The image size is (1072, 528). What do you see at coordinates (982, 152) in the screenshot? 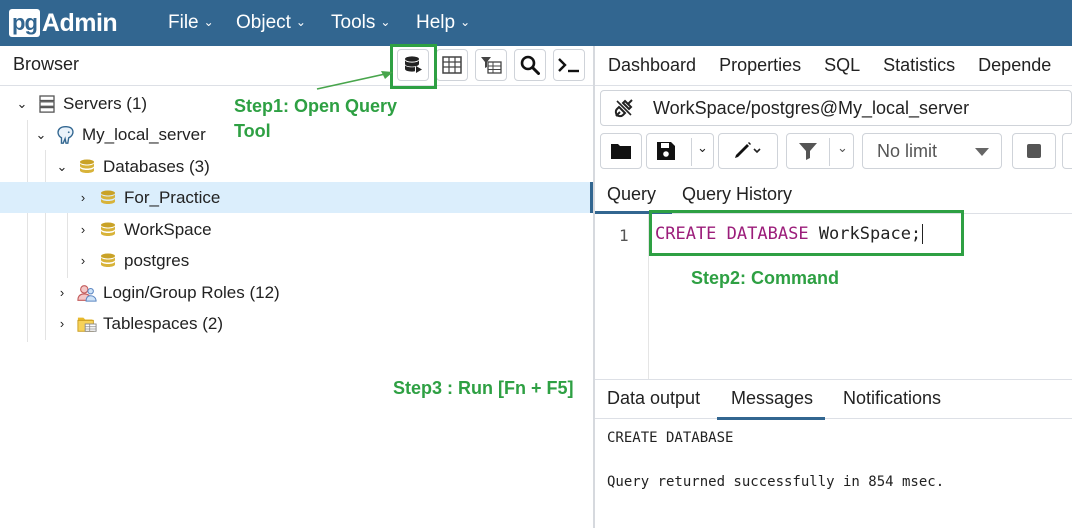
I see `caret-down-icon` at bounding box center [982, 152].